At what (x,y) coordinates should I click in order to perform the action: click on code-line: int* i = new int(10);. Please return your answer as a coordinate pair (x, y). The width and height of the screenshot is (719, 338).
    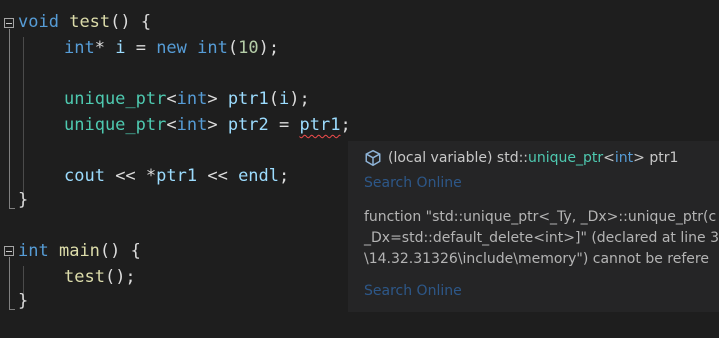
    Looking at the image, I should click on (171, 48).